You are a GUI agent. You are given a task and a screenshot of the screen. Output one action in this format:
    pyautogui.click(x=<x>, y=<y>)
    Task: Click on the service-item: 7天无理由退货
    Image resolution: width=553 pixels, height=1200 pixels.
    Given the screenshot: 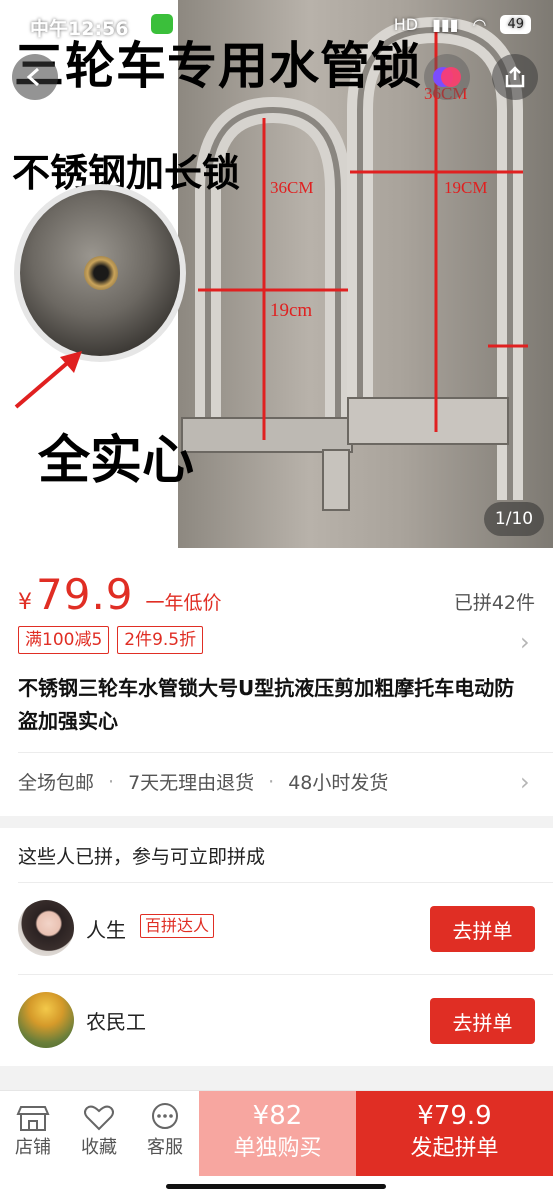 What is the action you would take?
    pyautogui.click(x=191, y=783)
    